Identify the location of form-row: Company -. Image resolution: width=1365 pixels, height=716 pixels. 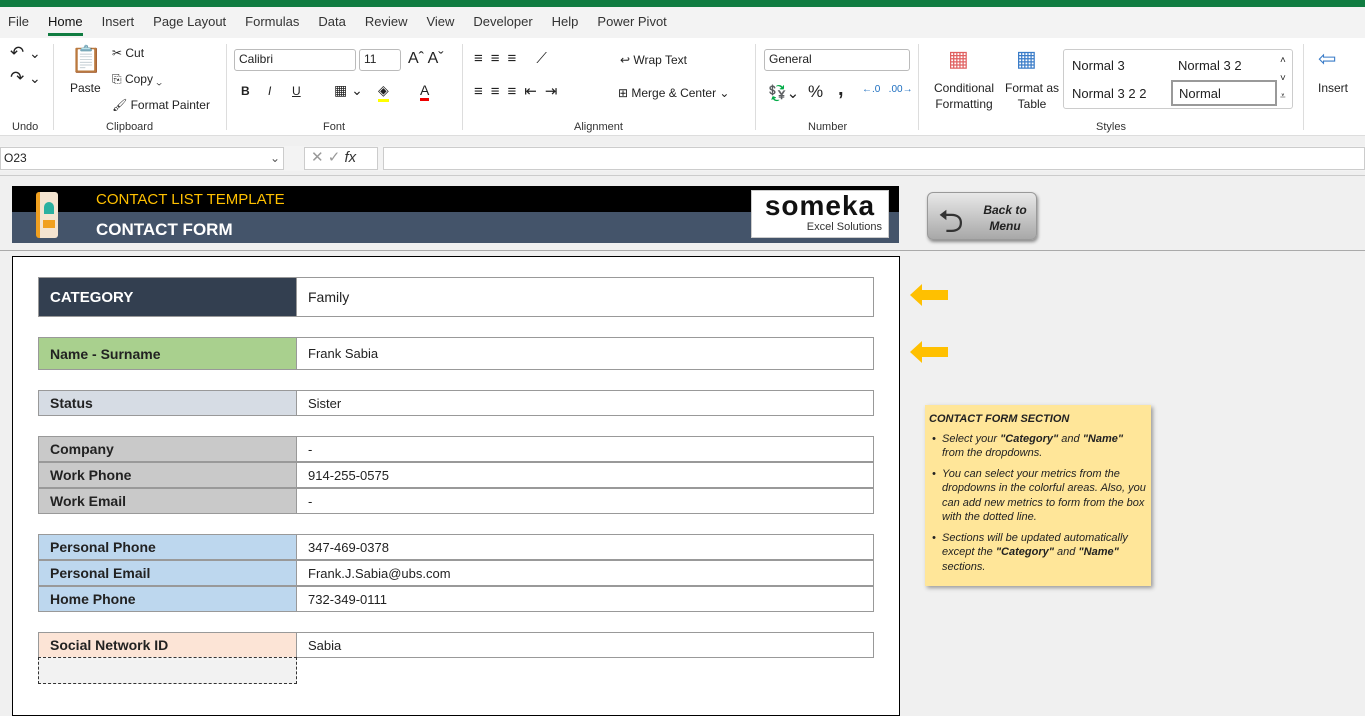
(456, 449).